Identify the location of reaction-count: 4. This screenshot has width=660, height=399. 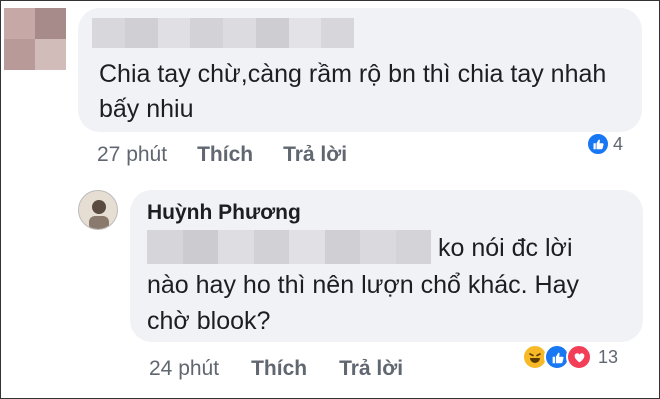
(618, 143).